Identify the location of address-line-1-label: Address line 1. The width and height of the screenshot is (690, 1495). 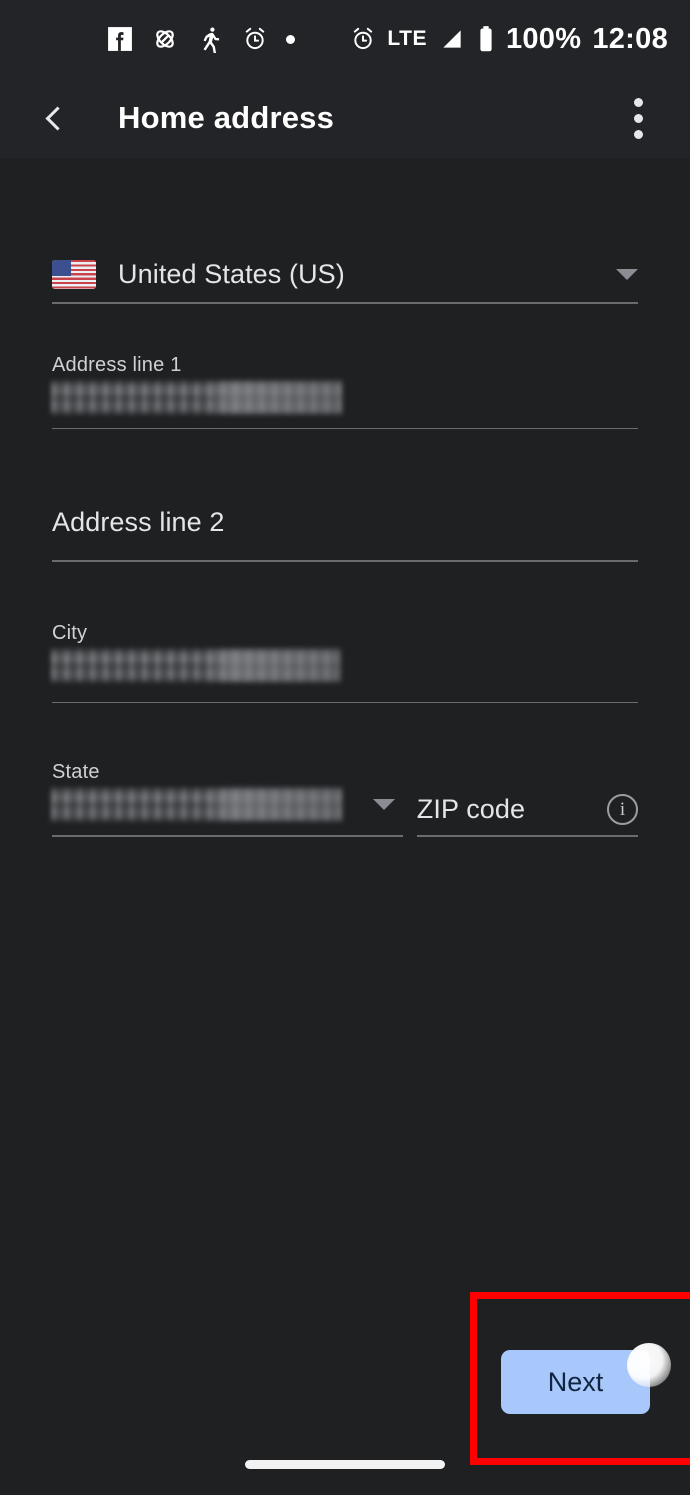
(117, 364).